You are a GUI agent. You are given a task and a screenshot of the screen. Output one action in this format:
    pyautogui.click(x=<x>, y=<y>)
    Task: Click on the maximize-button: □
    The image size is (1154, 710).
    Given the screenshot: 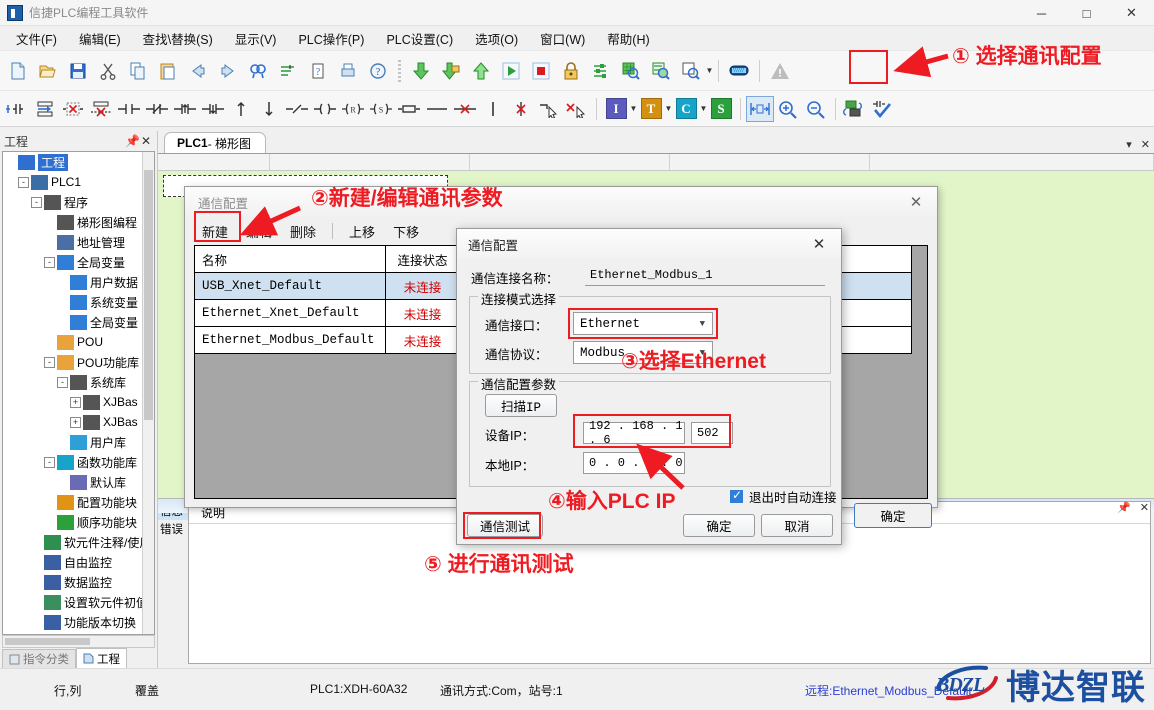 What is the action you would take?
    pyautogui.click(x=1086, y=13)
    